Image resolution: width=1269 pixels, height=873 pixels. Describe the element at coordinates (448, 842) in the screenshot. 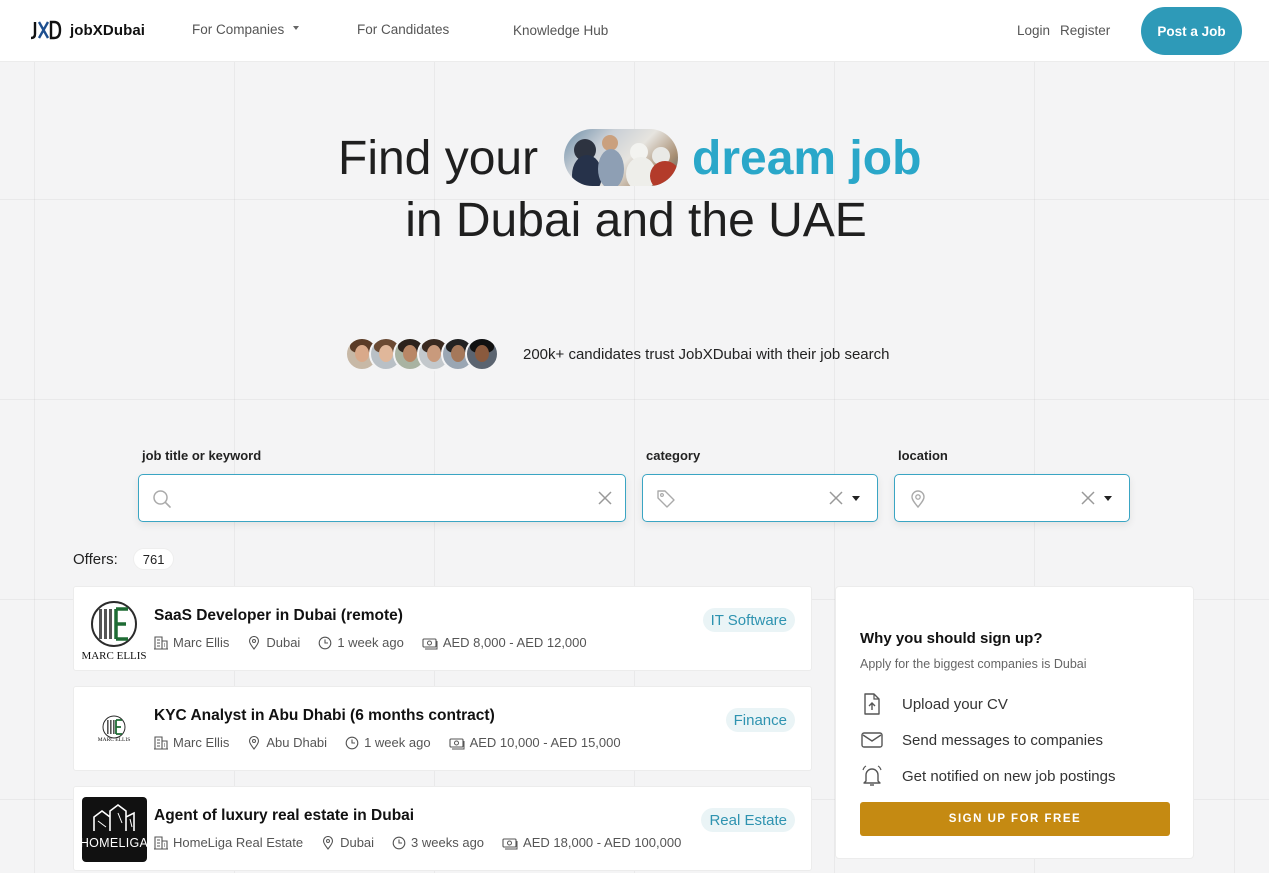

I see `job-posted: 3 weeks ago` at that location.